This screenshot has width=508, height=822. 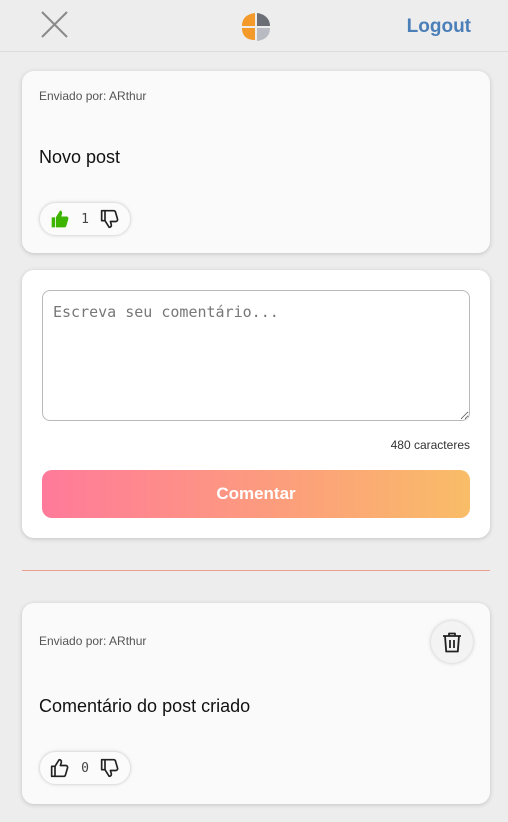 I want to click on header: Logout, so click(x=254, y=26).